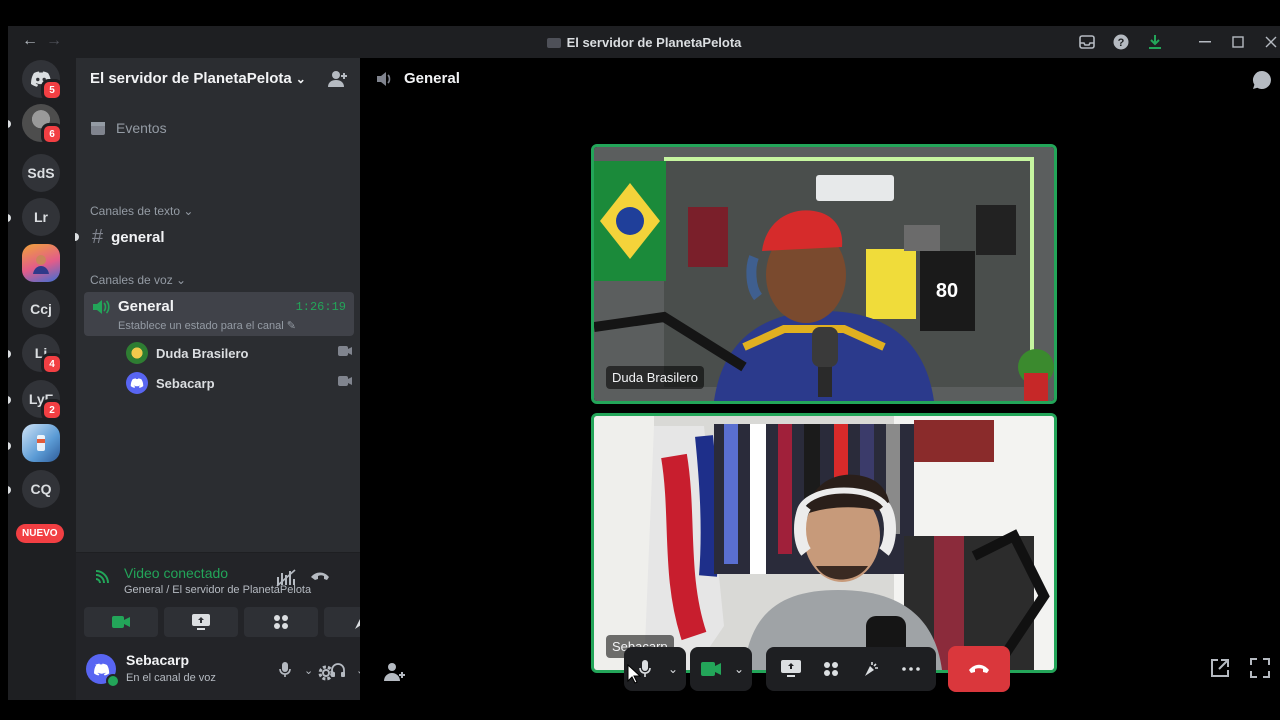 The height and width of the screenshot is (720, 1280). What do you see at coordinates (320, 576) in the screenshot?
I see `disconnect-icon` at bounding box center [320, 576].